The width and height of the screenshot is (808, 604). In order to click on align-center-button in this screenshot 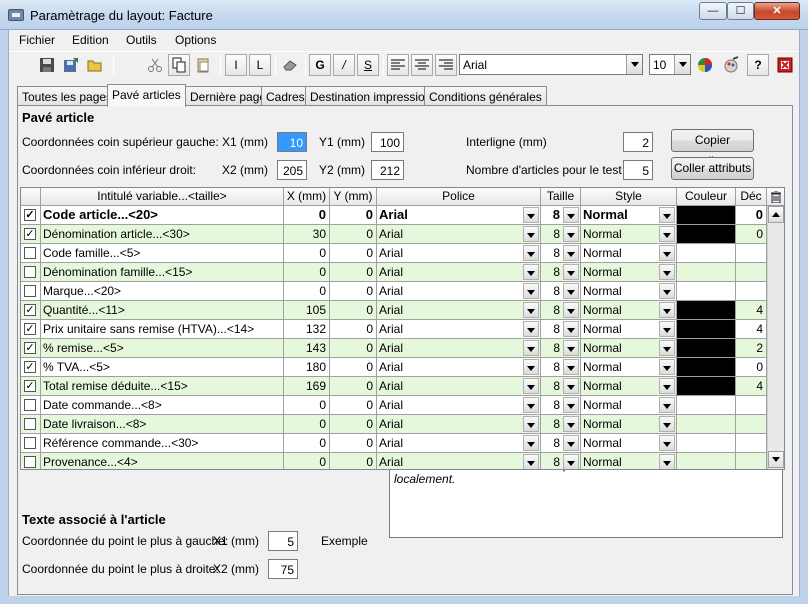, I will do `click(422, 65)`.